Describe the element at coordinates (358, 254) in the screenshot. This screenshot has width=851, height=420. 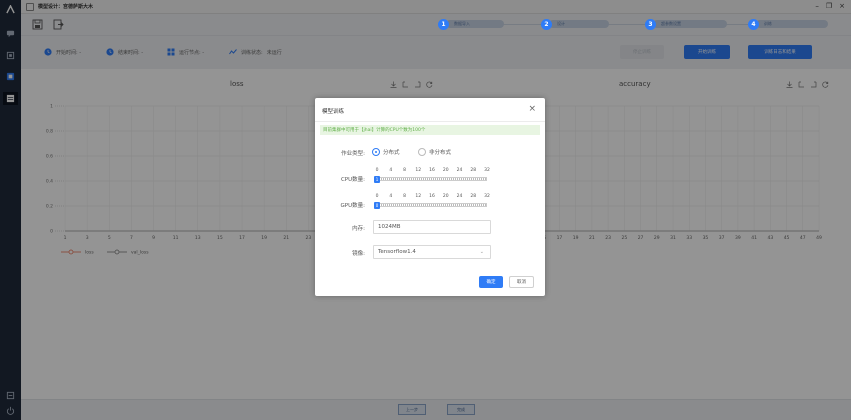
I see `image-label: 镜像:` at that location.